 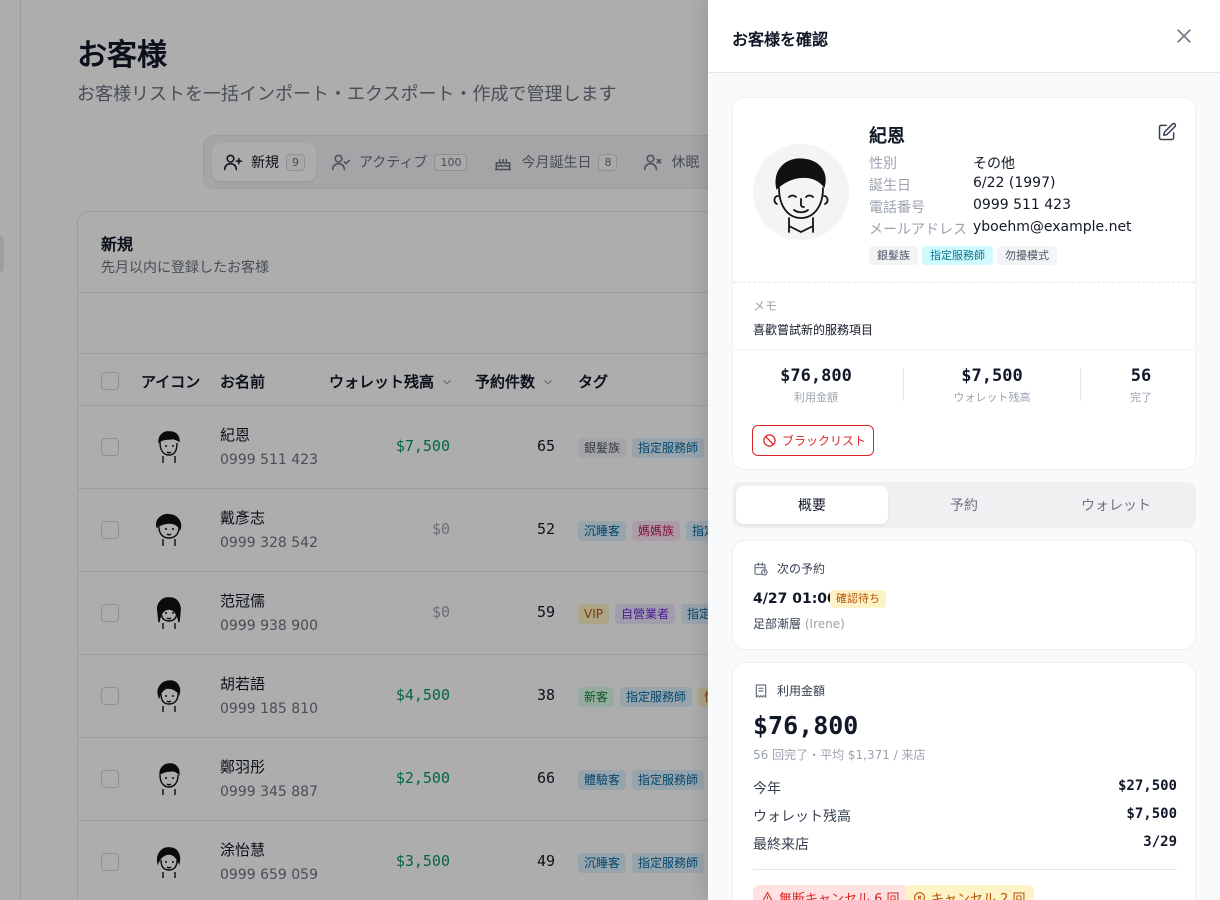 I want to click on section-heading: 利用金額, so click(x=789, y=690).